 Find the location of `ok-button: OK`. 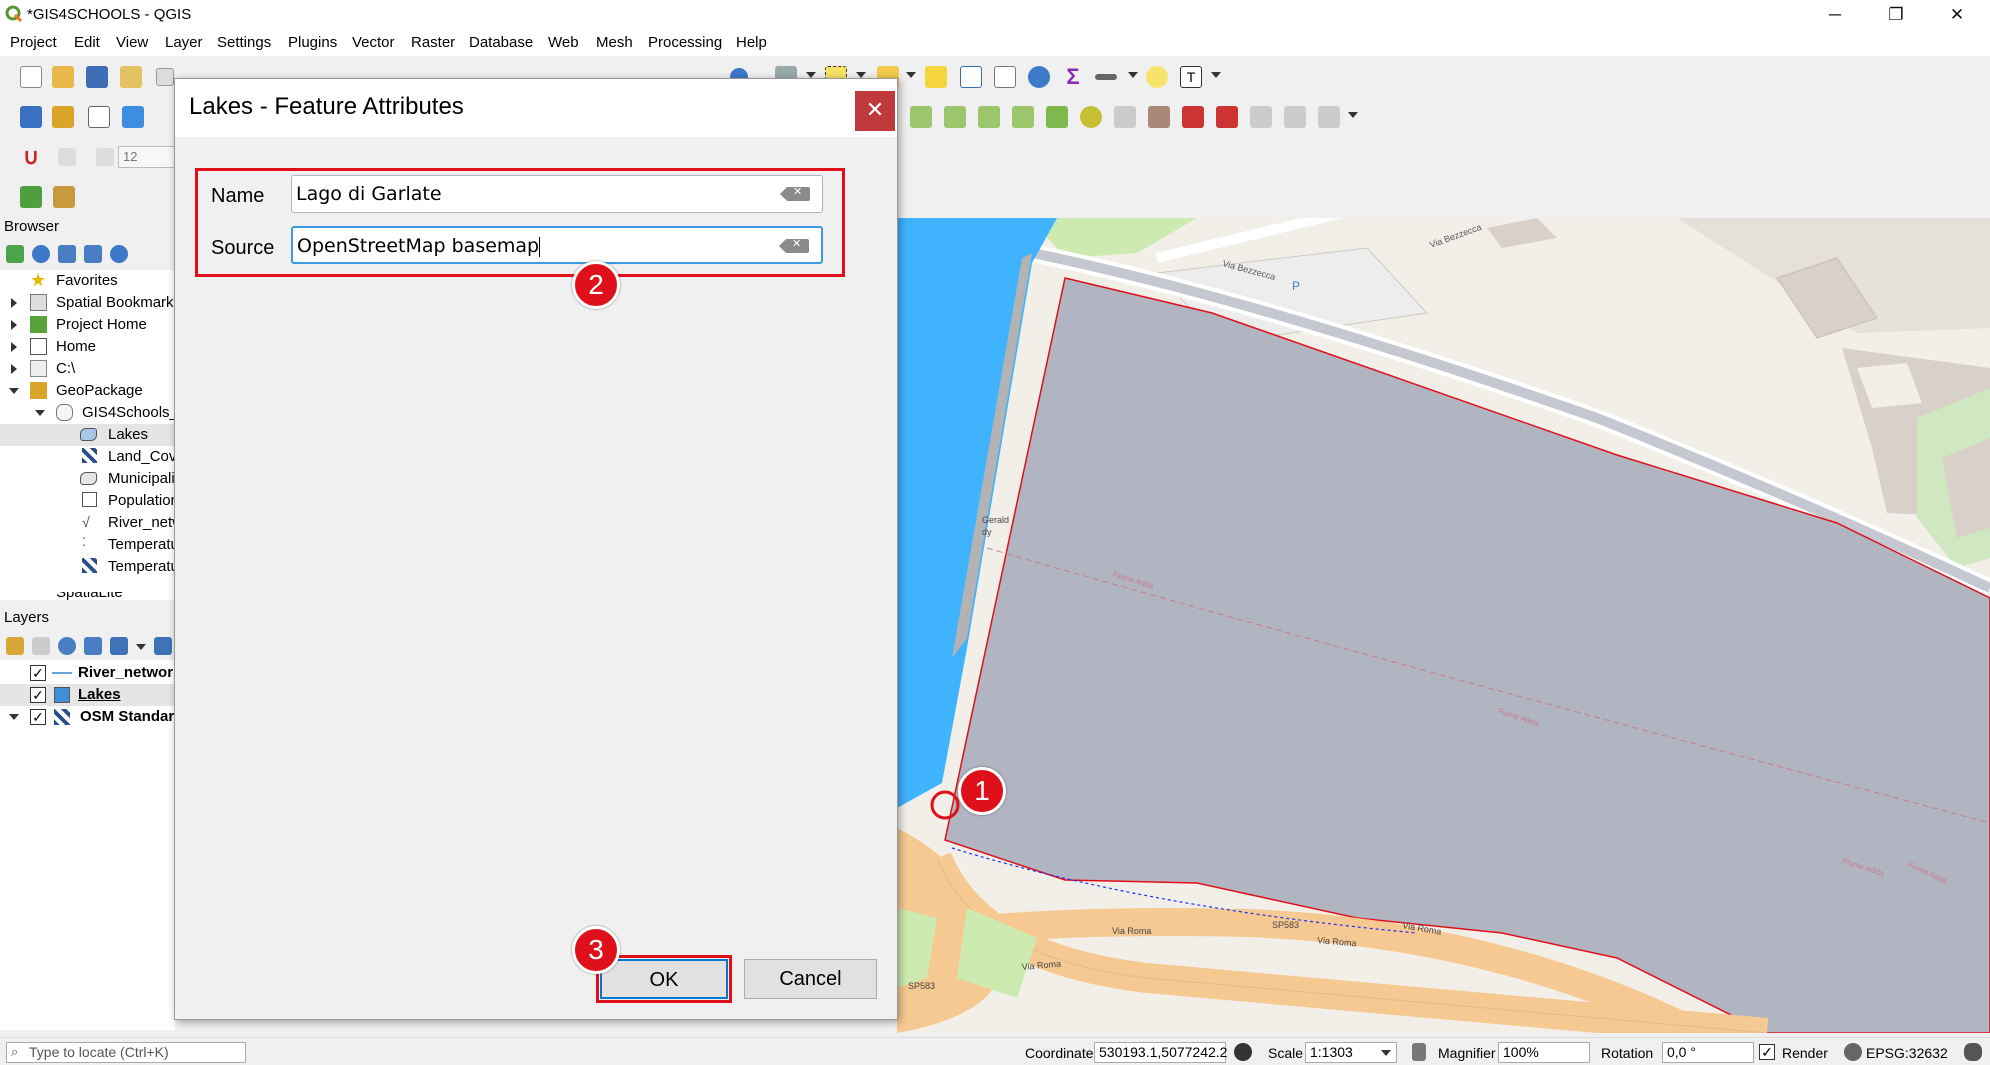

ok-button: OK is located at coordinates (664, 979).